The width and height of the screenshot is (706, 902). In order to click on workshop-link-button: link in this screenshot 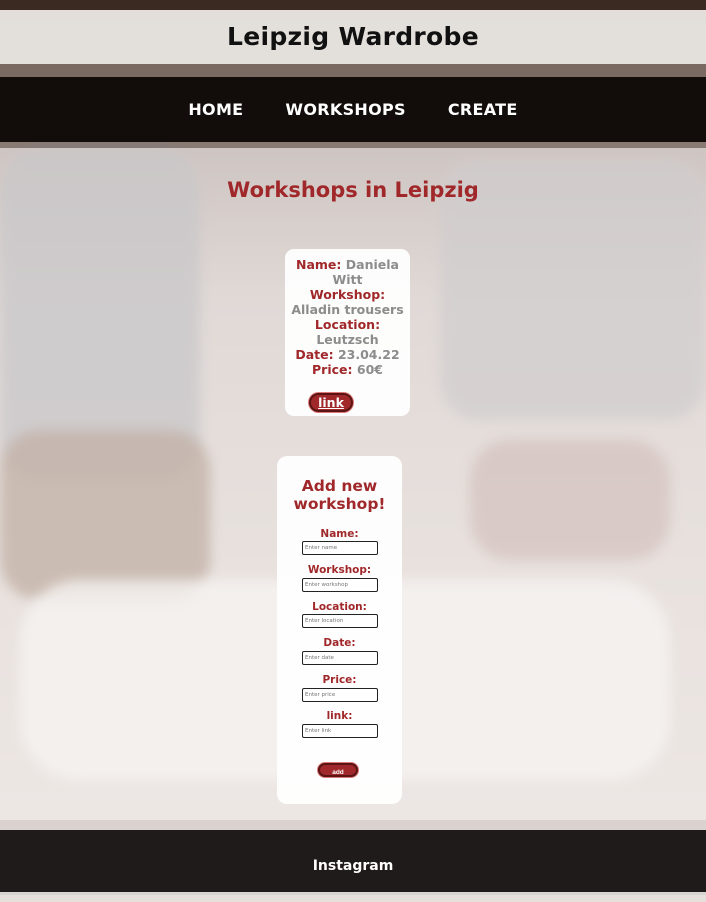, I will do `click(331, 402)`.